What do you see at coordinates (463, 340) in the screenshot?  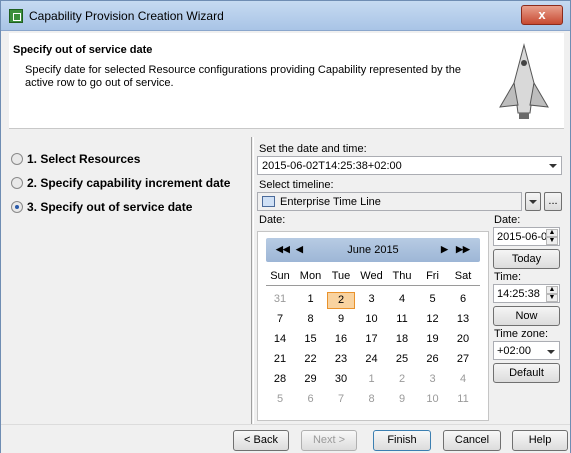 I see `calendar-day: 20` at bounding box center [463, 340].